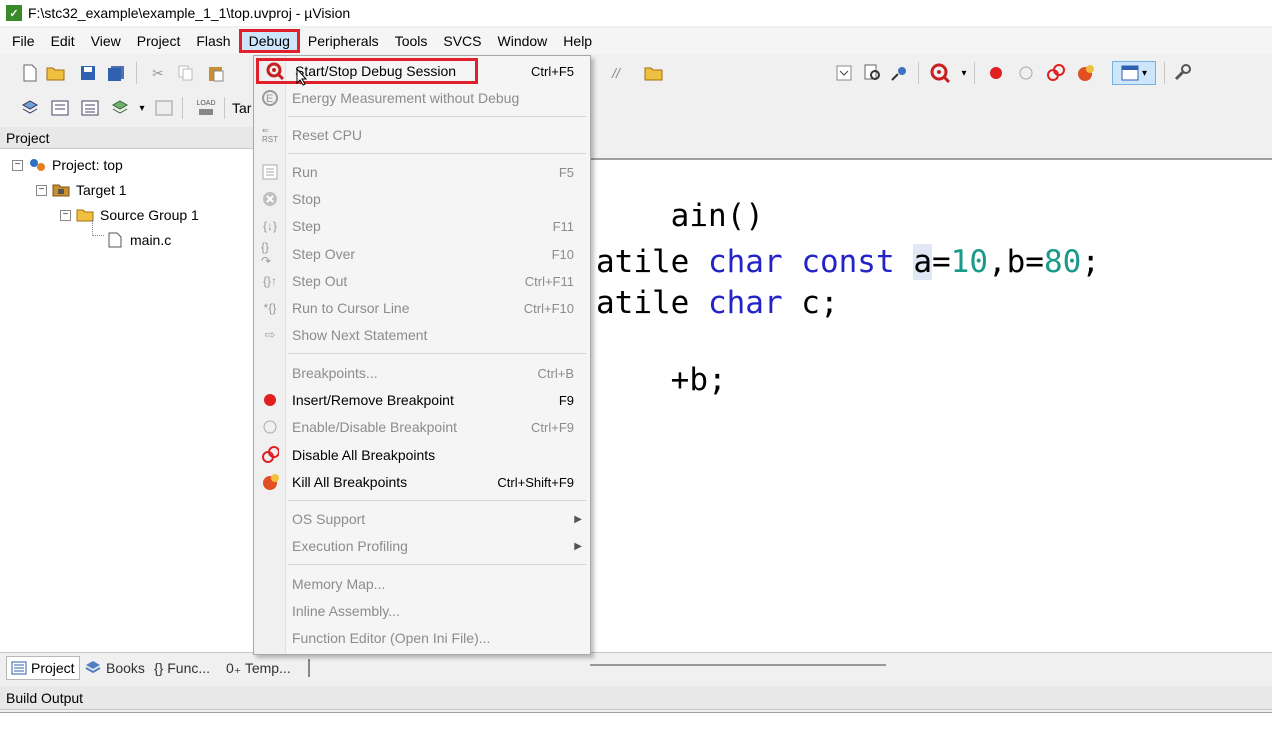 This screenshot has height=750, width=1272. What do you see at coordinates (422, 427) in the screenshot?
I see `menu-item-enable-disable-breakpoint: Enable/Disable Breakpoint Ctrl+F9` at bounding box center [422, 427].